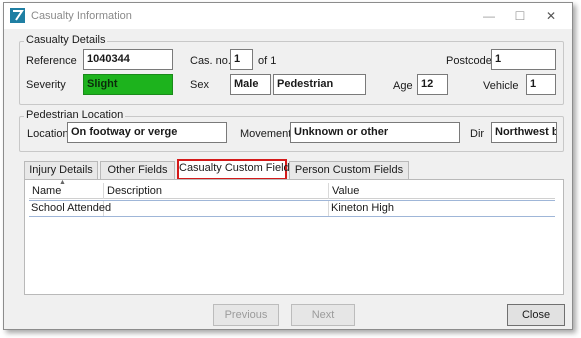  Describe the element at coordinates (541, 84) in the screenshot. I see `vehicle-field: 1` at that location.